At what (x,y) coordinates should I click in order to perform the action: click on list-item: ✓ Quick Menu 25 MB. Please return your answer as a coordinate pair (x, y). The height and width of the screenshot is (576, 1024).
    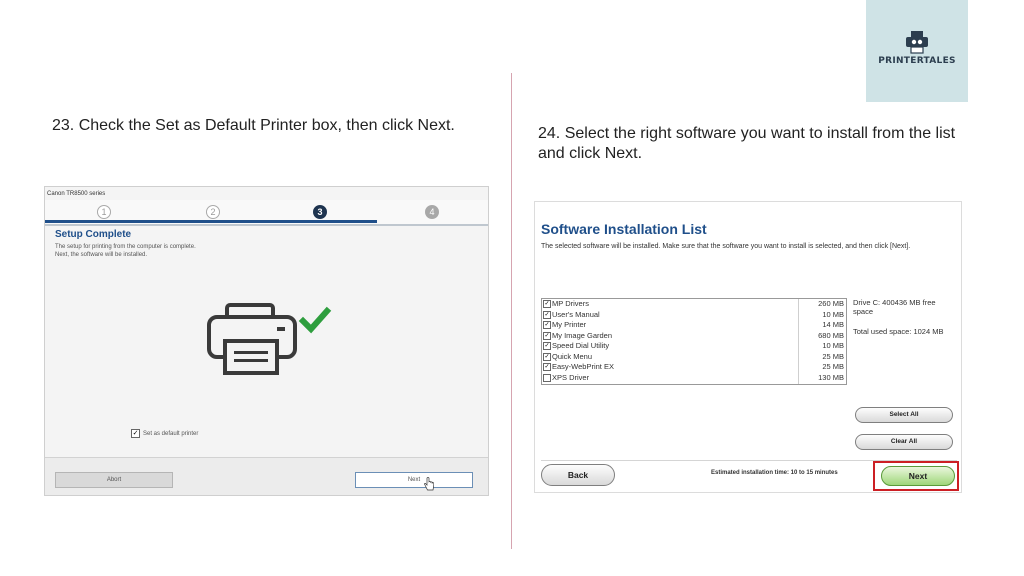
    Looking at the image, I should click on (694, 357).